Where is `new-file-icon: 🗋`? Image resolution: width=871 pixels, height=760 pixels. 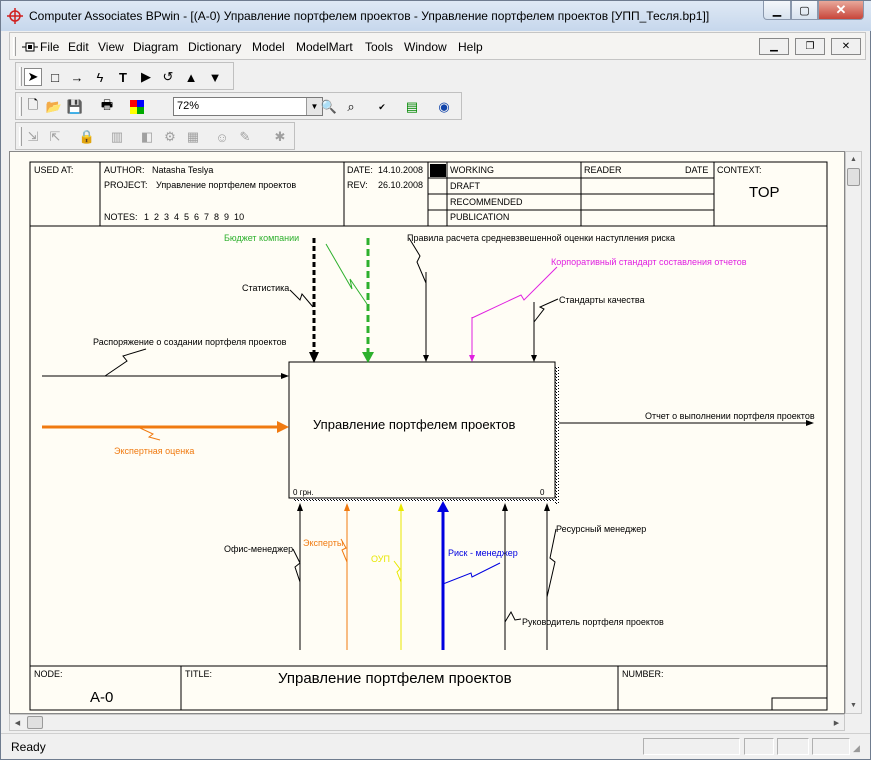 new-file-icon: 🗋 is located at coordinates (33, 106).